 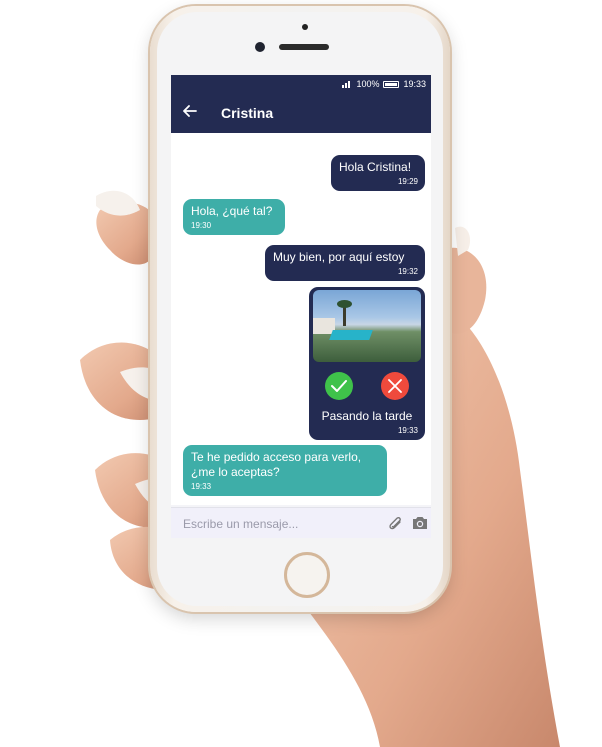 I want to click on message-time: 19:29, so click(x=407, y=181).